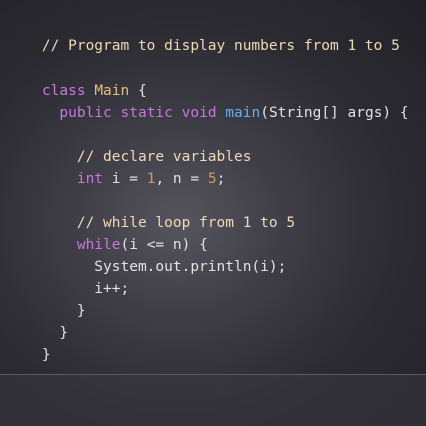  Describe the element at coordinates (116, 166) in the screenshot. I see `code-line-7: int i = 1, n = 5;` at that location.